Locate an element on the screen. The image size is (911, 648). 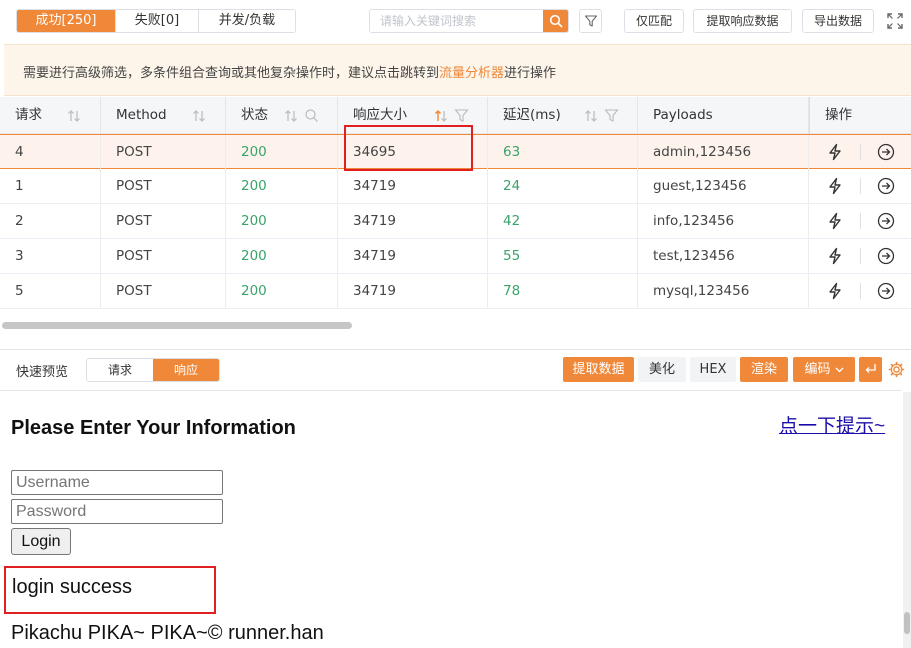
column-header-status: 状态 is located at coordinates (282, 115).